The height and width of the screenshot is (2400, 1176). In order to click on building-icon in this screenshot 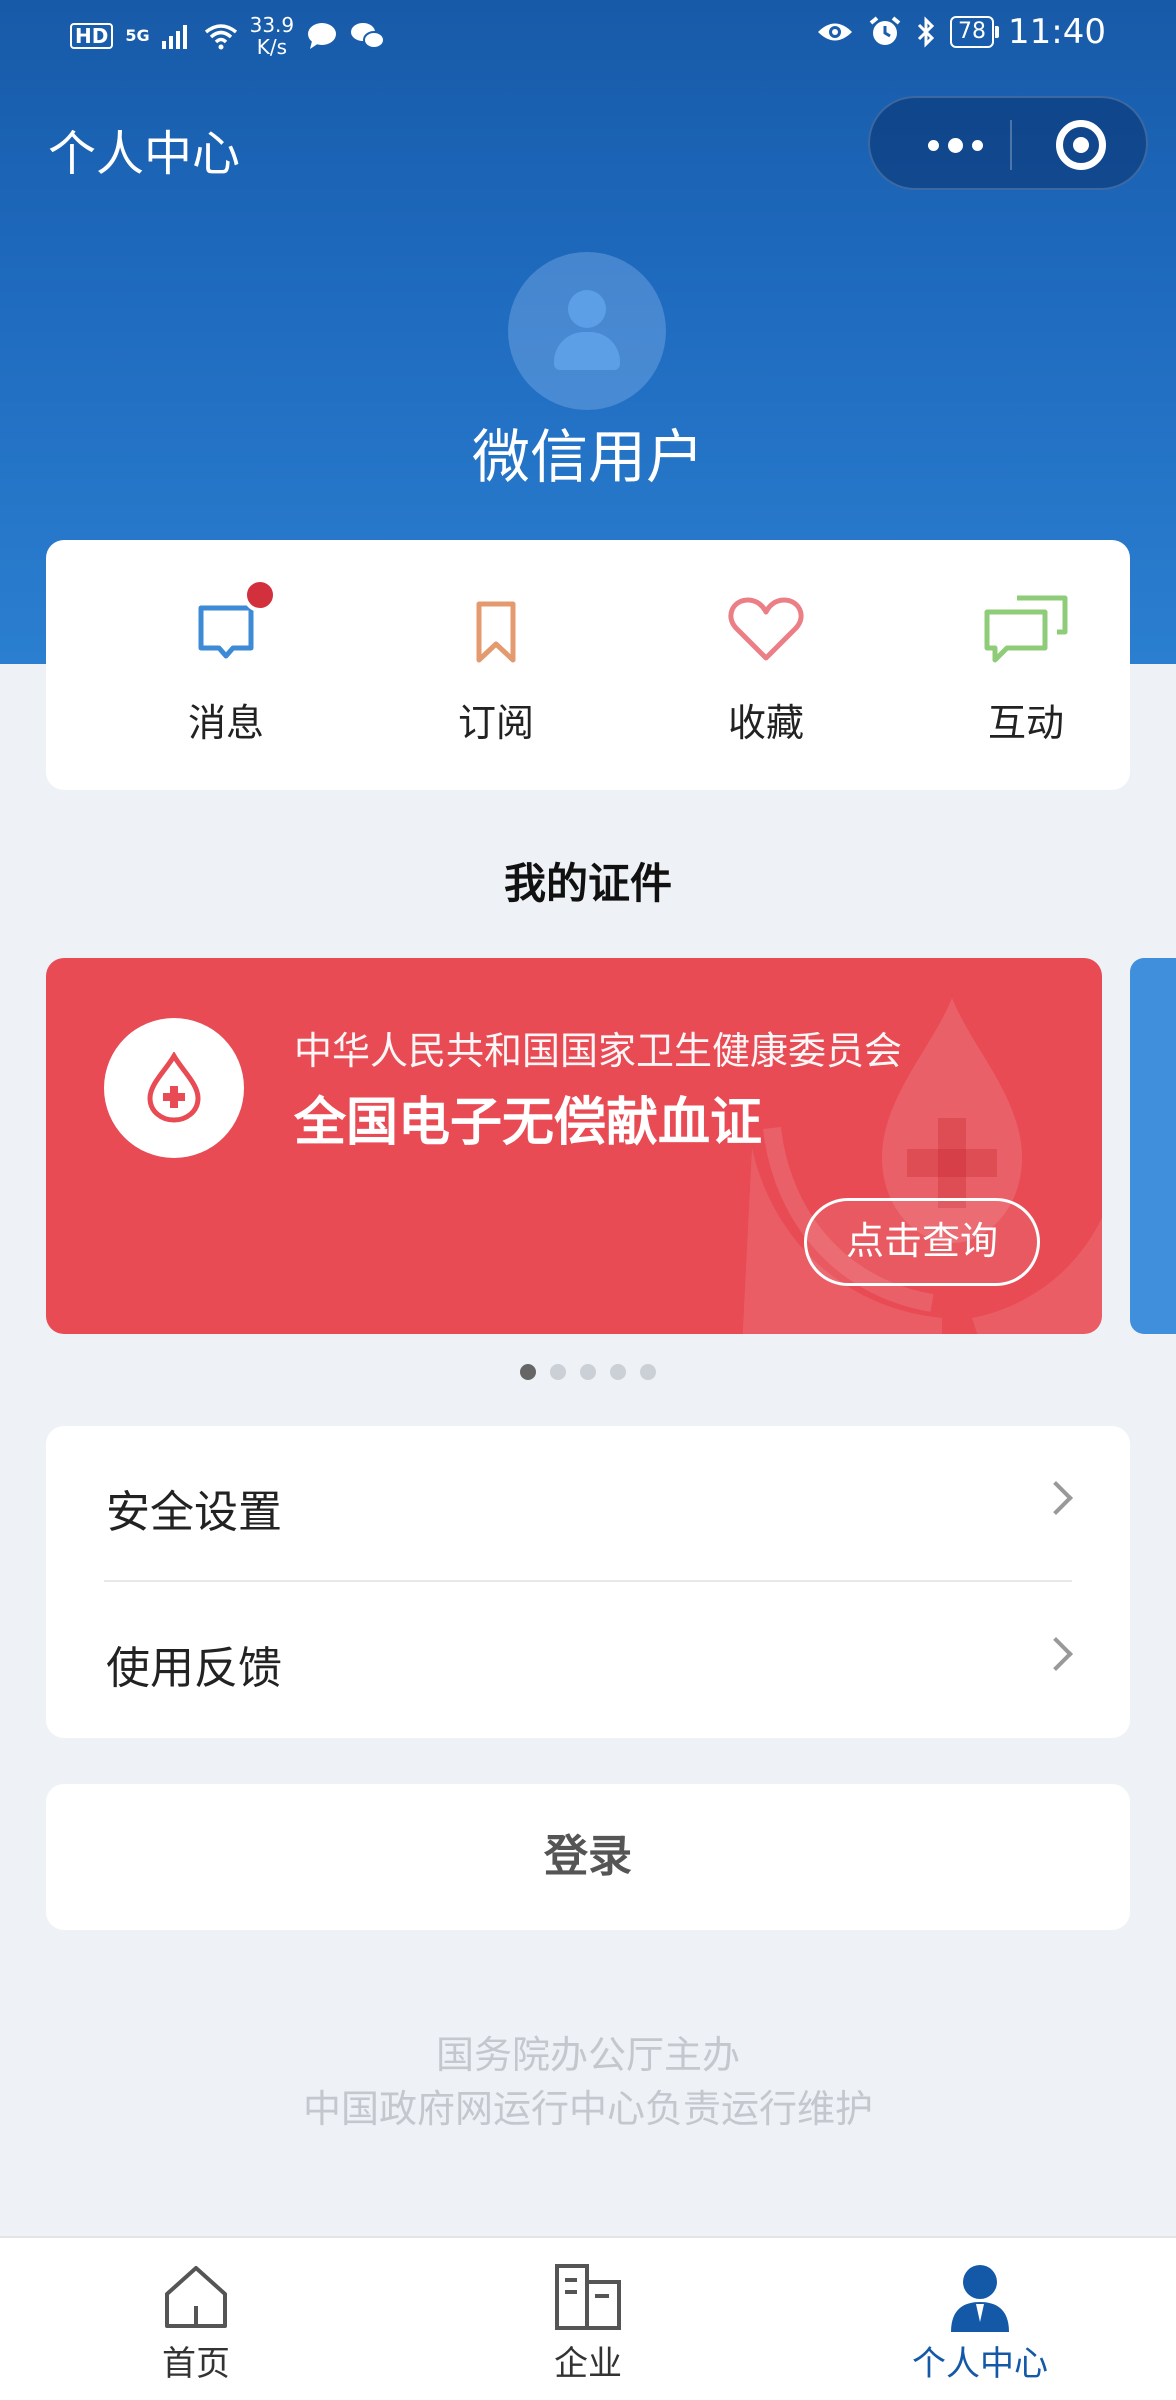, I will do `click(588, 2297)`.